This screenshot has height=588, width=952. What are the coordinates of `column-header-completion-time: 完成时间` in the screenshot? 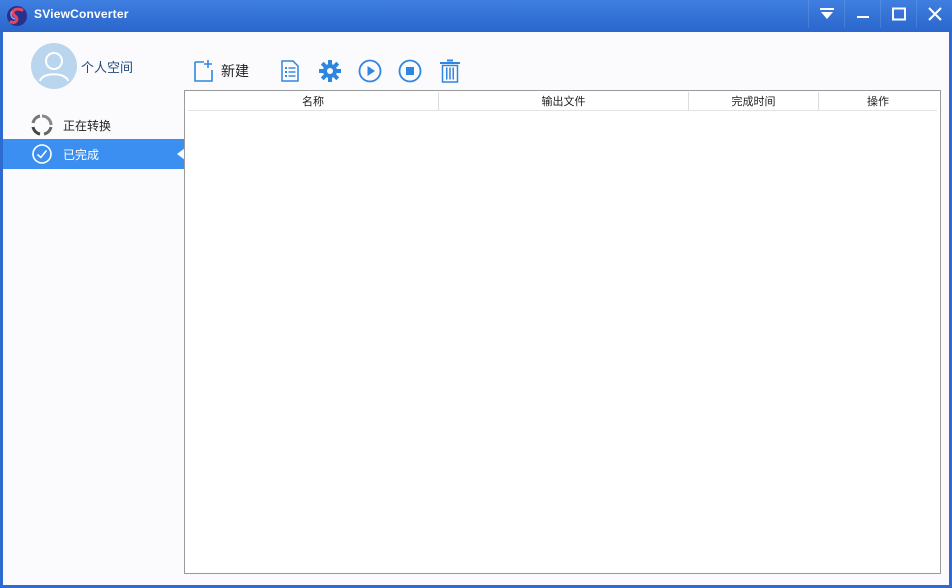 It's located at (754, 101).